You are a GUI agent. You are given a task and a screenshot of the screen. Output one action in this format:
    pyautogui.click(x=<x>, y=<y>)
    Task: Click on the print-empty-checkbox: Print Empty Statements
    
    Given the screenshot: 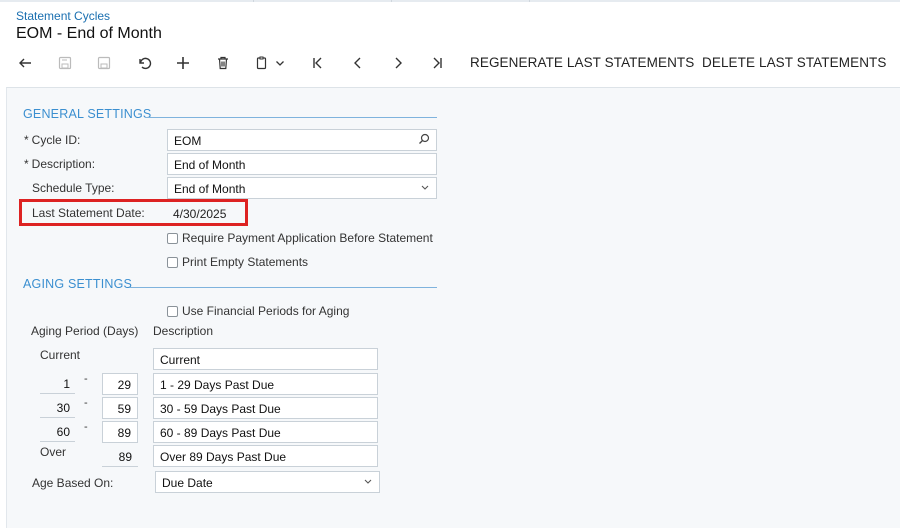 What is the action you would take?
    pyautogui.click(x=237, y=262)
    